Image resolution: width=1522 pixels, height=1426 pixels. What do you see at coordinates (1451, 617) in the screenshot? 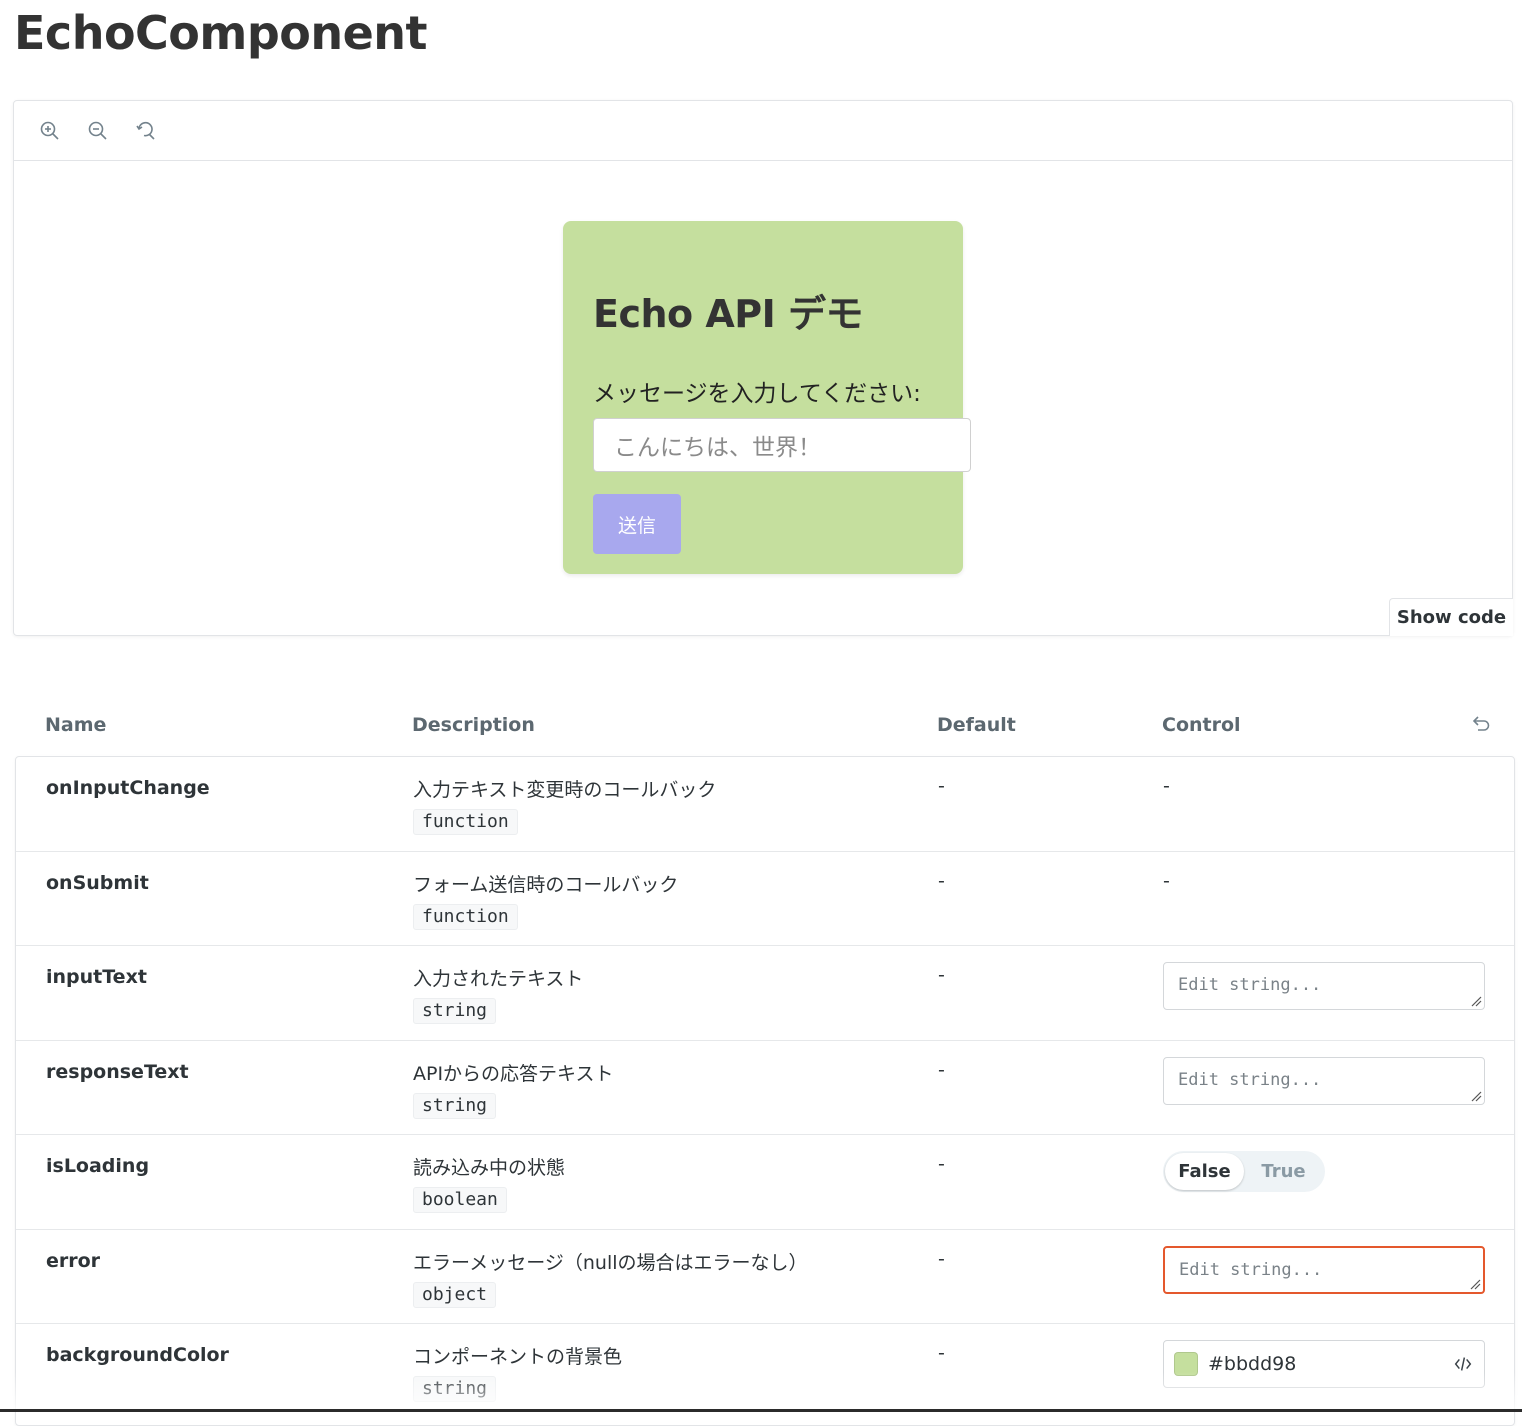
I see `show-code-button: Show code` at bounding box center [1451, 617].